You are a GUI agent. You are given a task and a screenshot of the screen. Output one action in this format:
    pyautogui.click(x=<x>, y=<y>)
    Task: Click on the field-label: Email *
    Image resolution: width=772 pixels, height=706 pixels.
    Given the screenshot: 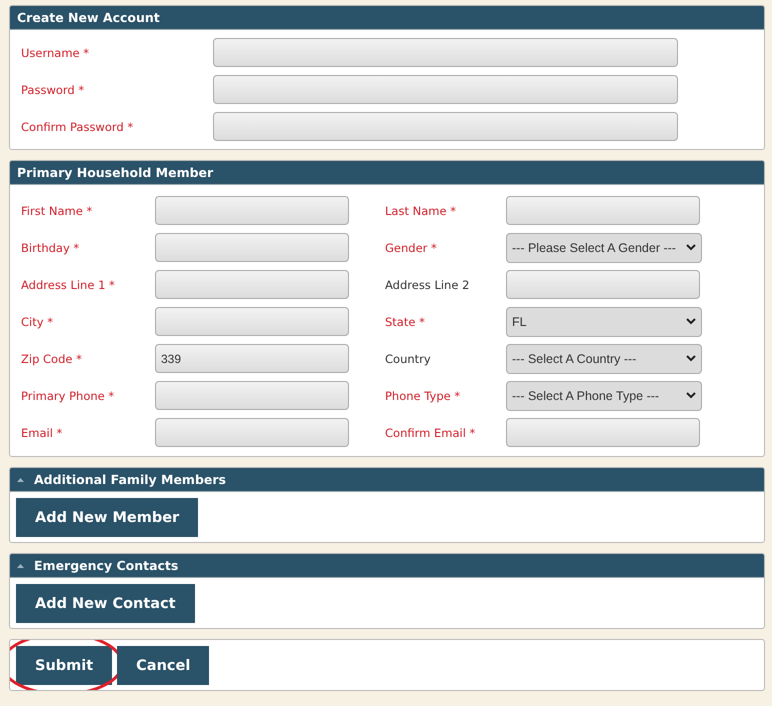 What is the action you would take?
    pyautogui.click(x=42, y=433)
    